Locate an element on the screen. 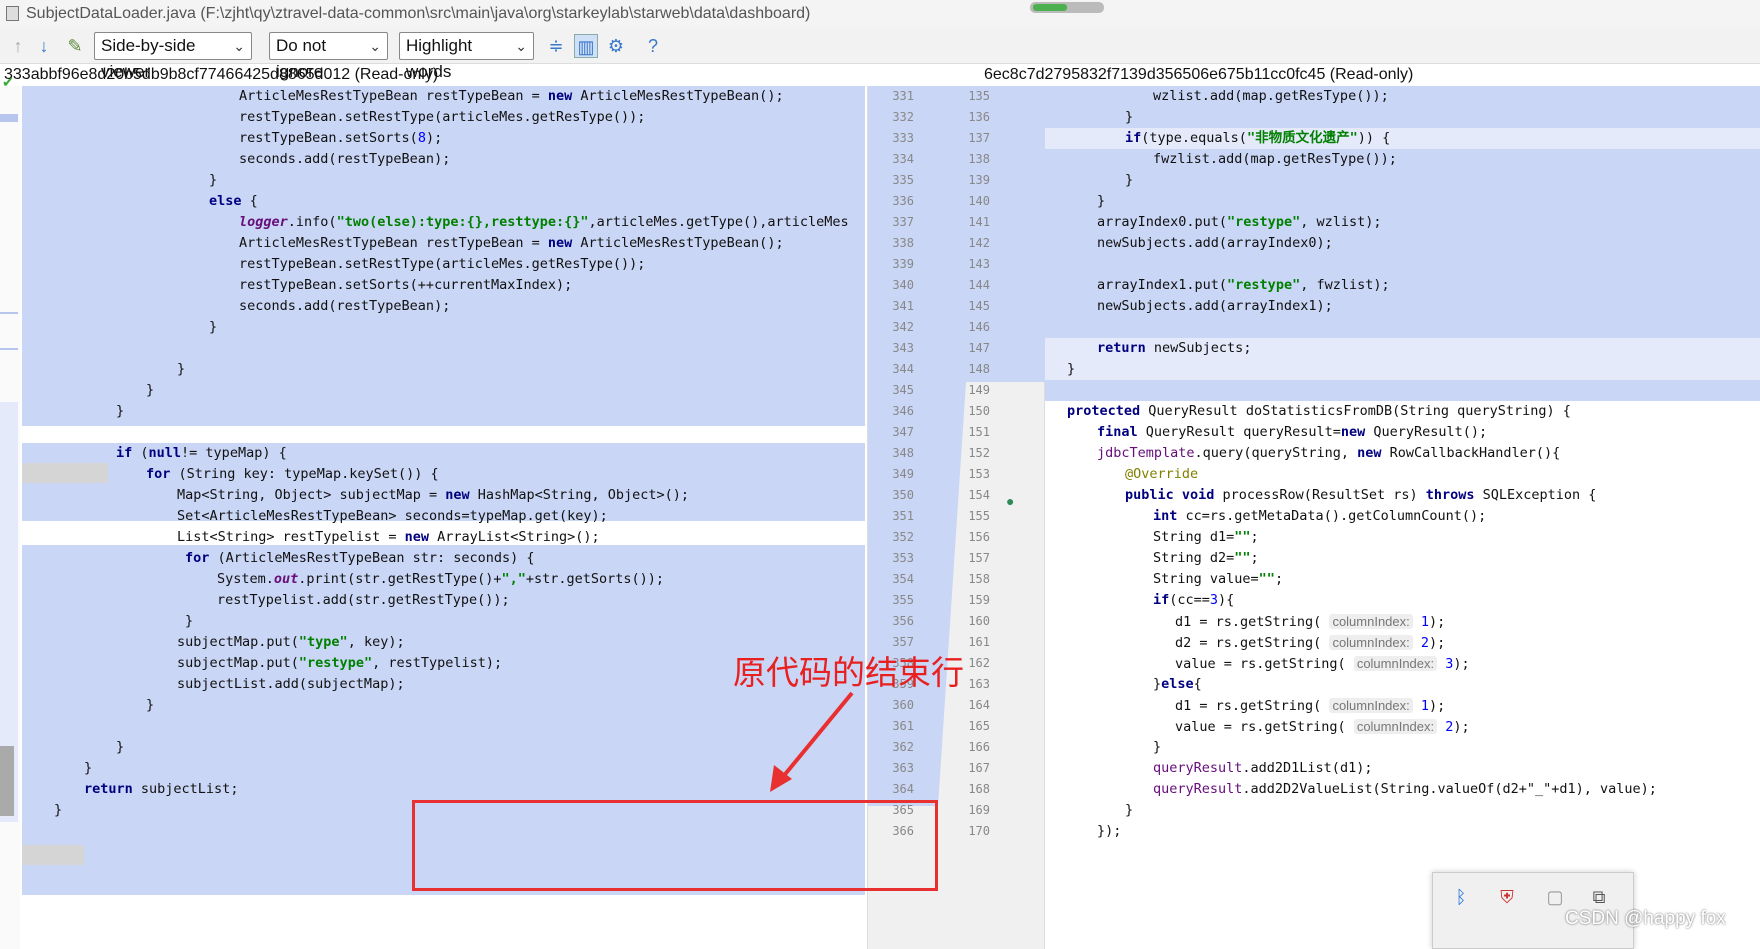 This screenshot has height=949, width=1760. line-number: 347 is located at coordinates (903, 432).